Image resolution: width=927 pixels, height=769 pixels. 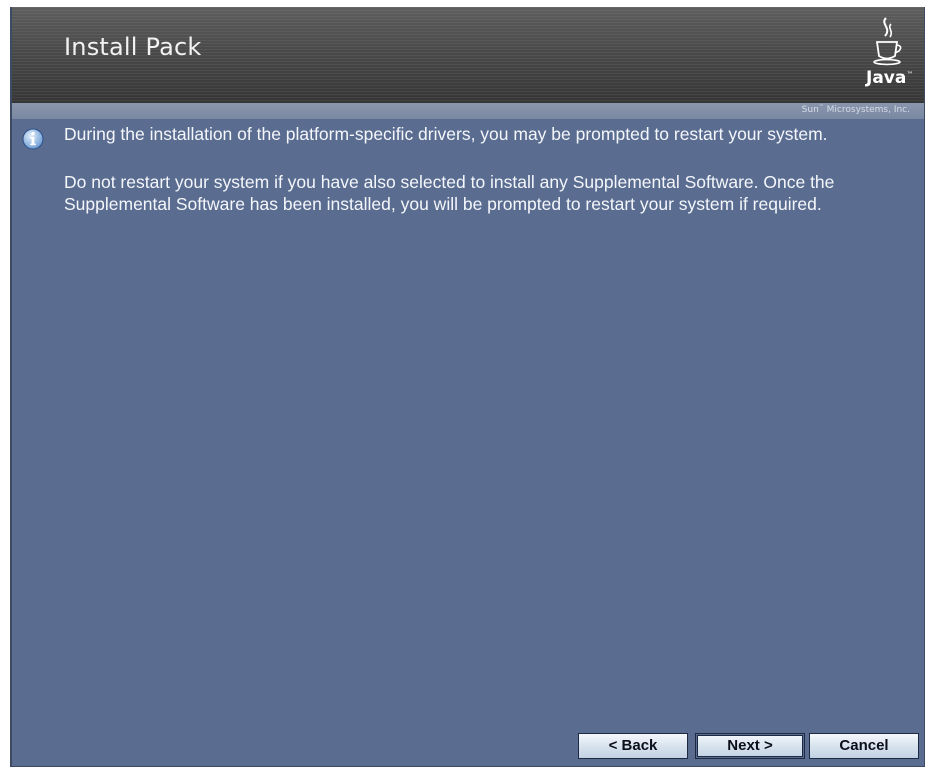 What do you see at coordinates (633, 746) in the screenshot?
I see `back-button: < Back` at bounding box center [633, 746].